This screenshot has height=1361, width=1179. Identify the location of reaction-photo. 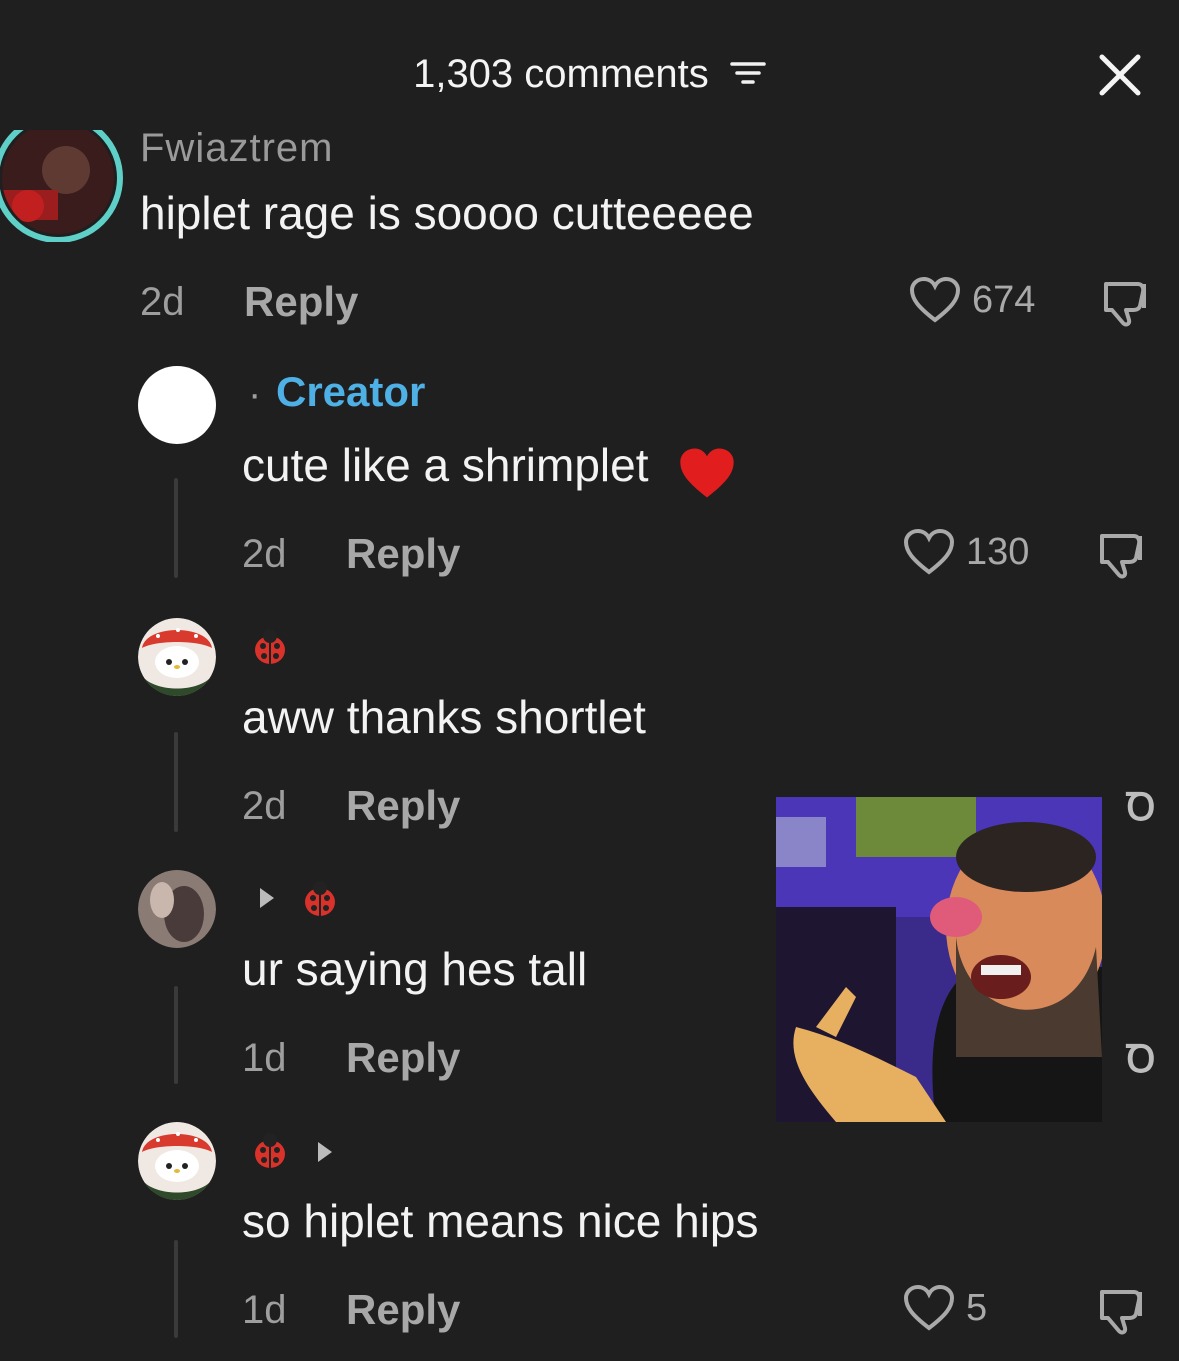
(939, 959).